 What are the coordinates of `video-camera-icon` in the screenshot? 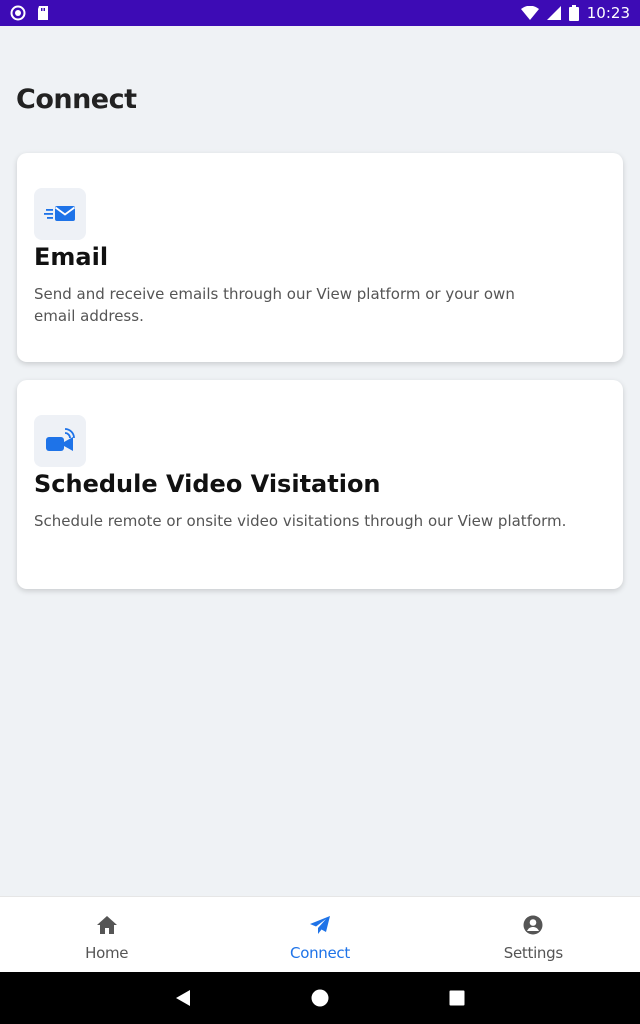 It's located at (60, 441).